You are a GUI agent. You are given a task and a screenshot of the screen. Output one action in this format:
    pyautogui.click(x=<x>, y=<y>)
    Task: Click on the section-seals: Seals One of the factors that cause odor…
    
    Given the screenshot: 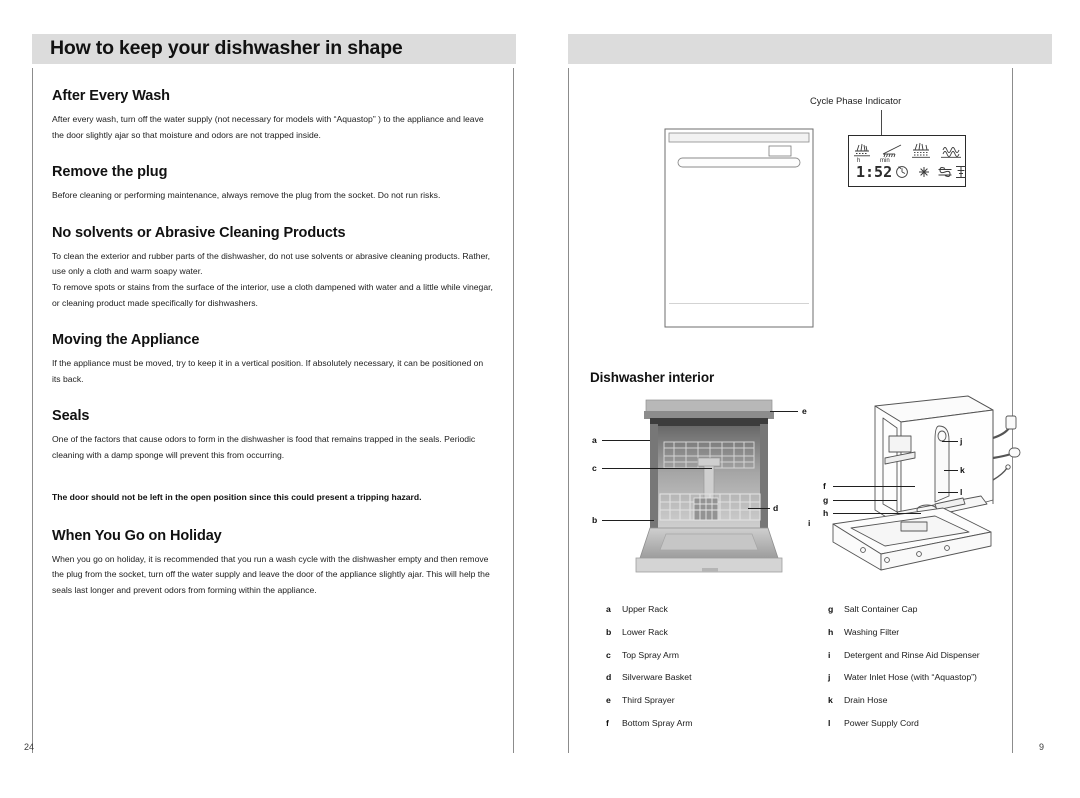 What is the action you would take?
    pyautogui.click(x=273, y=435)
    